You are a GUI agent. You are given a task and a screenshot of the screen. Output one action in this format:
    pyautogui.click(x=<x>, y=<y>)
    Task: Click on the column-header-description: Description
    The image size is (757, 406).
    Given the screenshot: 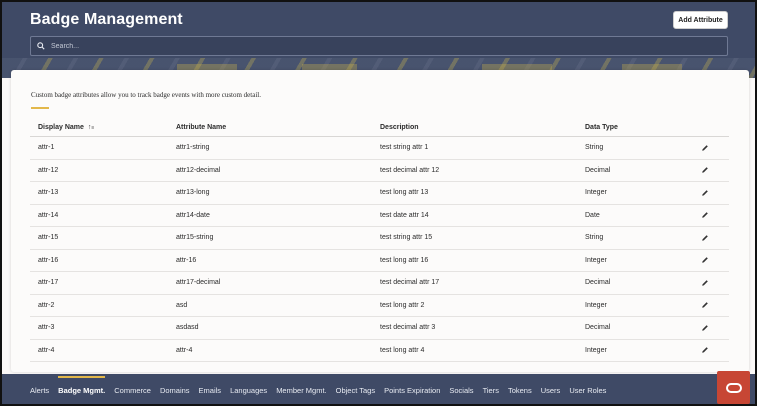 What is the action you would take?
    pyautogui.click(x=399, y=127)
    